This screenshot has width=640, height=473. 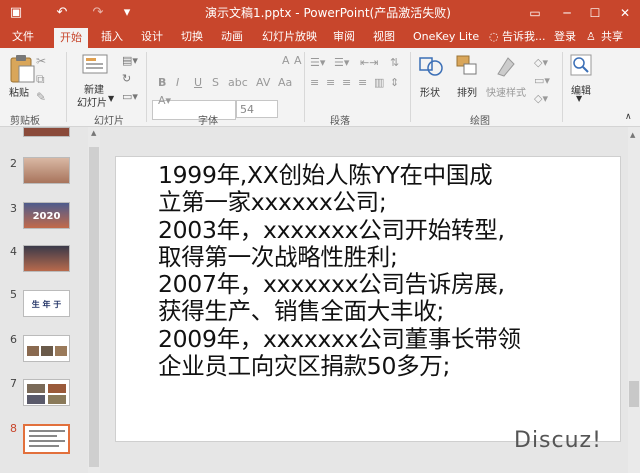 What do you see at coordinates (431, 66) in the screenshot?
I see `shapes-icon` at bounding box center [431, 66].